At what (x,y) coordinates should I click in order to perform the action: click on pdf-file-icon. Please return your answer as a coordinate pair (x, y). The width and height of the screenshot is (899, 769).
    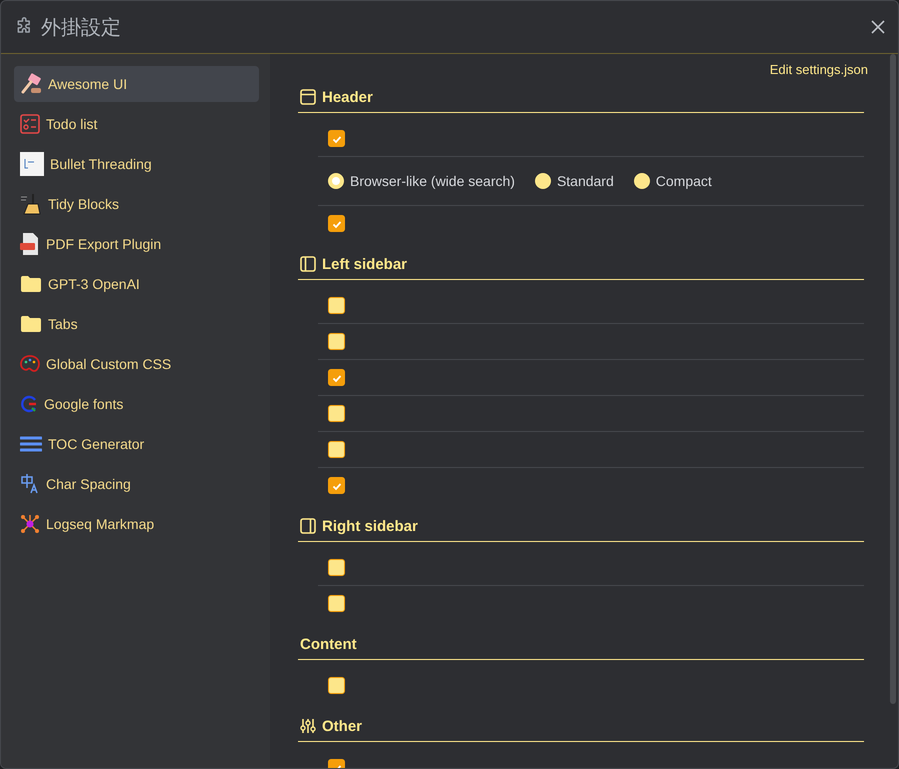
    Looking at the image, I should click on (30, 244).